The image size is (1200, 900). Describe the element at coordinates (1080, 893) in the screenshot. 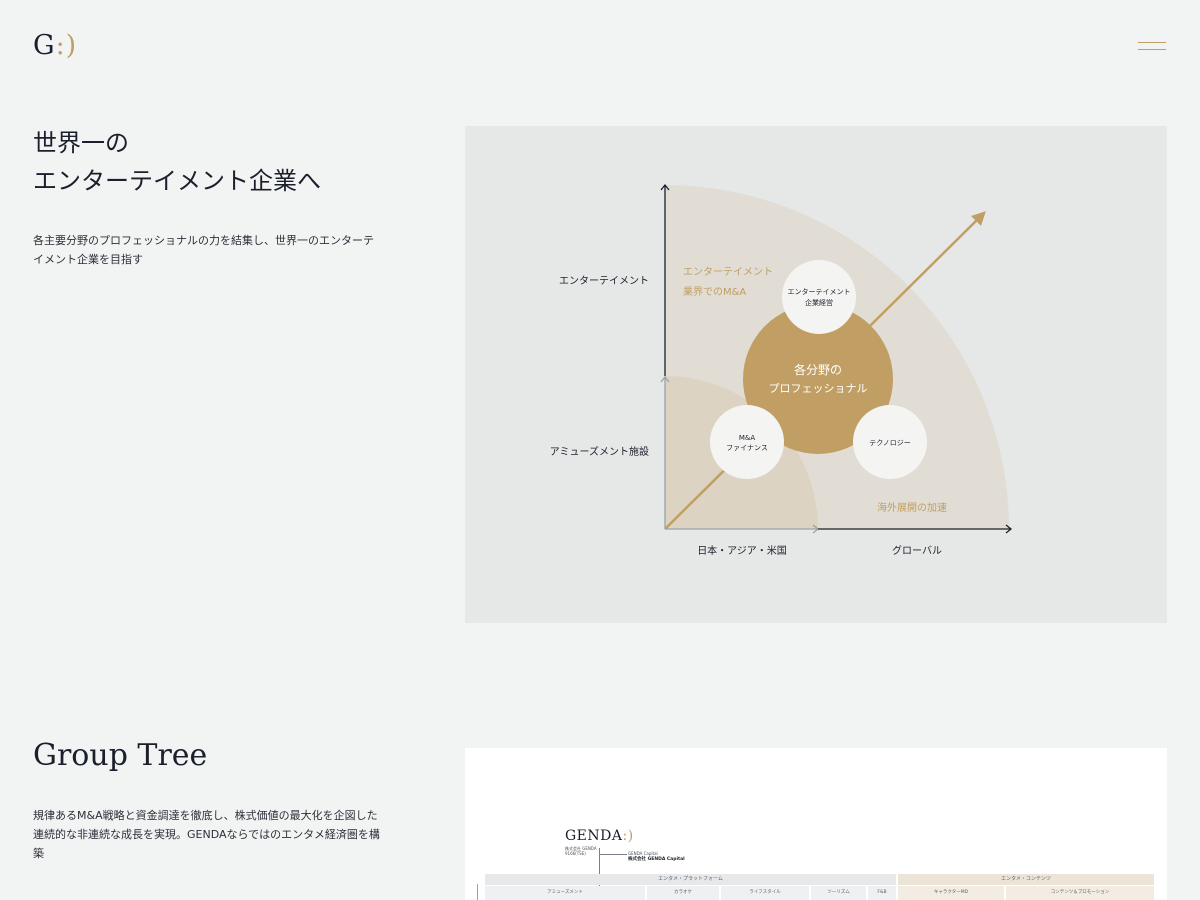

I see `tree-cell-contents-promotion: コンテンツ＆プロモーション` at that location.